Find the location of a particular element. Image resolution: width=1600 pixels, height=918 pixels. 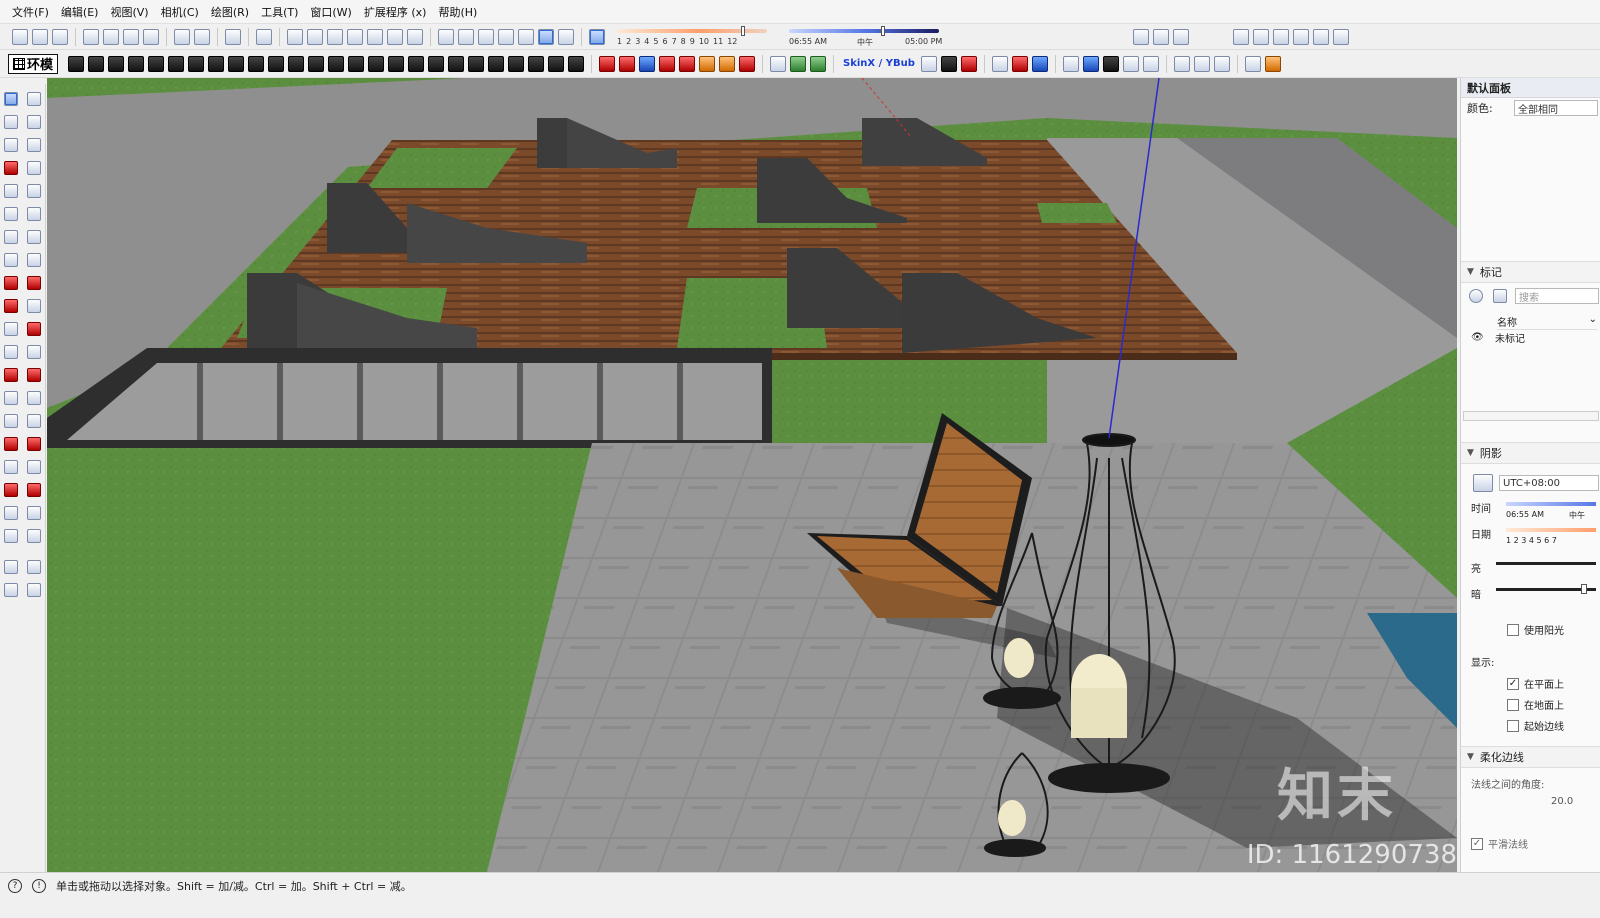

spline-icon is located at coordinates (276, 63).